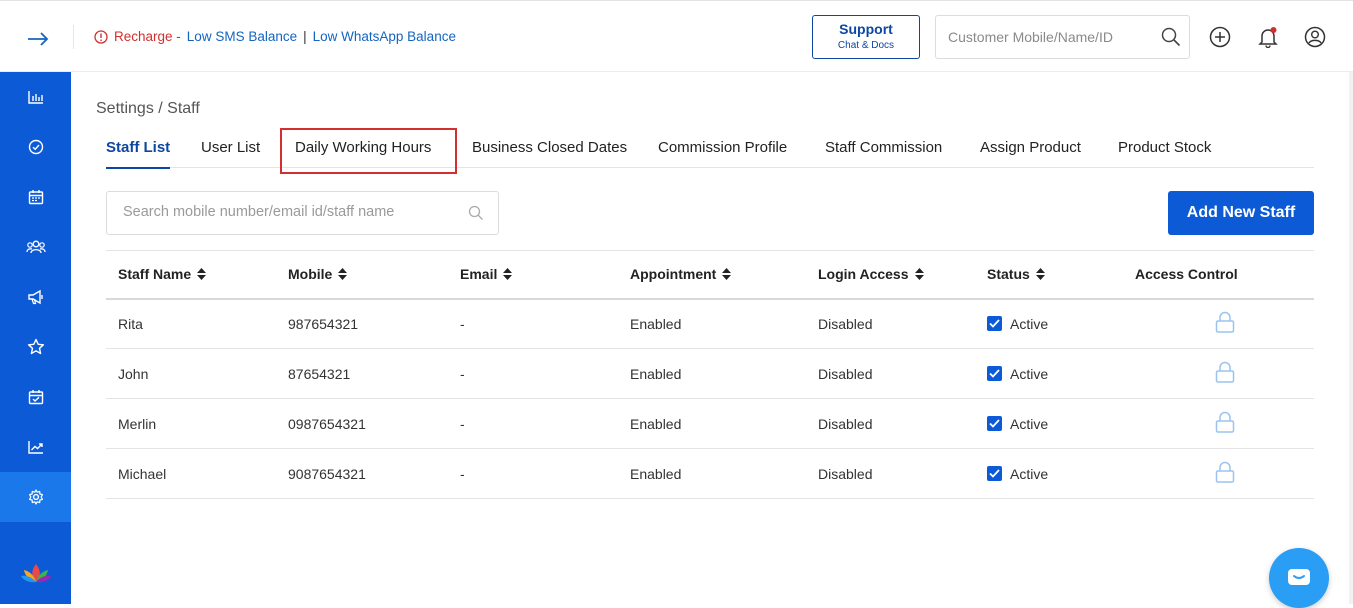 This screenshot has height=608, width=1353. I want to click on low-whatsapp-balance-link: Low WhatsApp Balance, so click(384, 36).